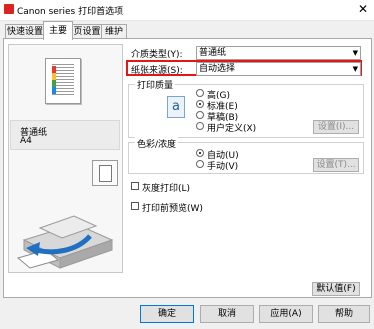 Image resolution: width=374 pixels, height=329 pixels. What do you see at coordinates (58, 30) in the screenshot?
I see `tab-main: 主要` at bounding box center [58, 30].